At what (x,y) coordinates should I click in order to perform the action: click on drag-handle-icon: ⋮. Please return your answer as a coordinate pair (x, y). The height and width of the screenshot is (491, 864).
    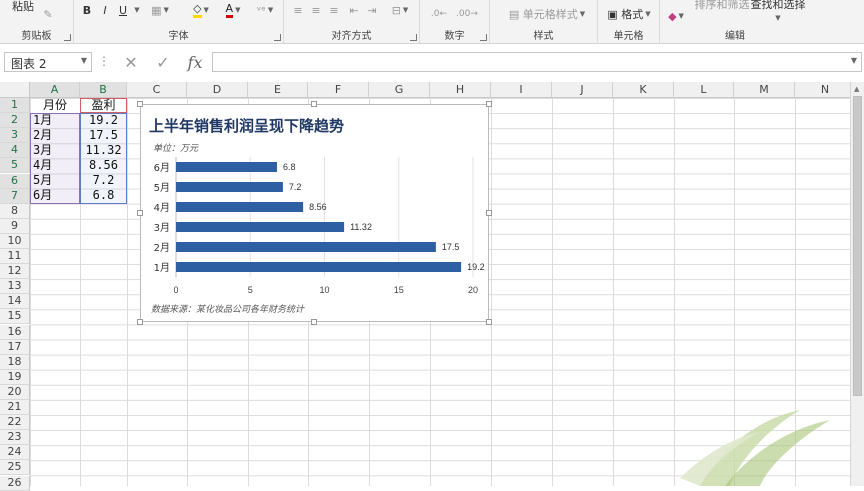
    Looking at the image, I should click on (104, 61).